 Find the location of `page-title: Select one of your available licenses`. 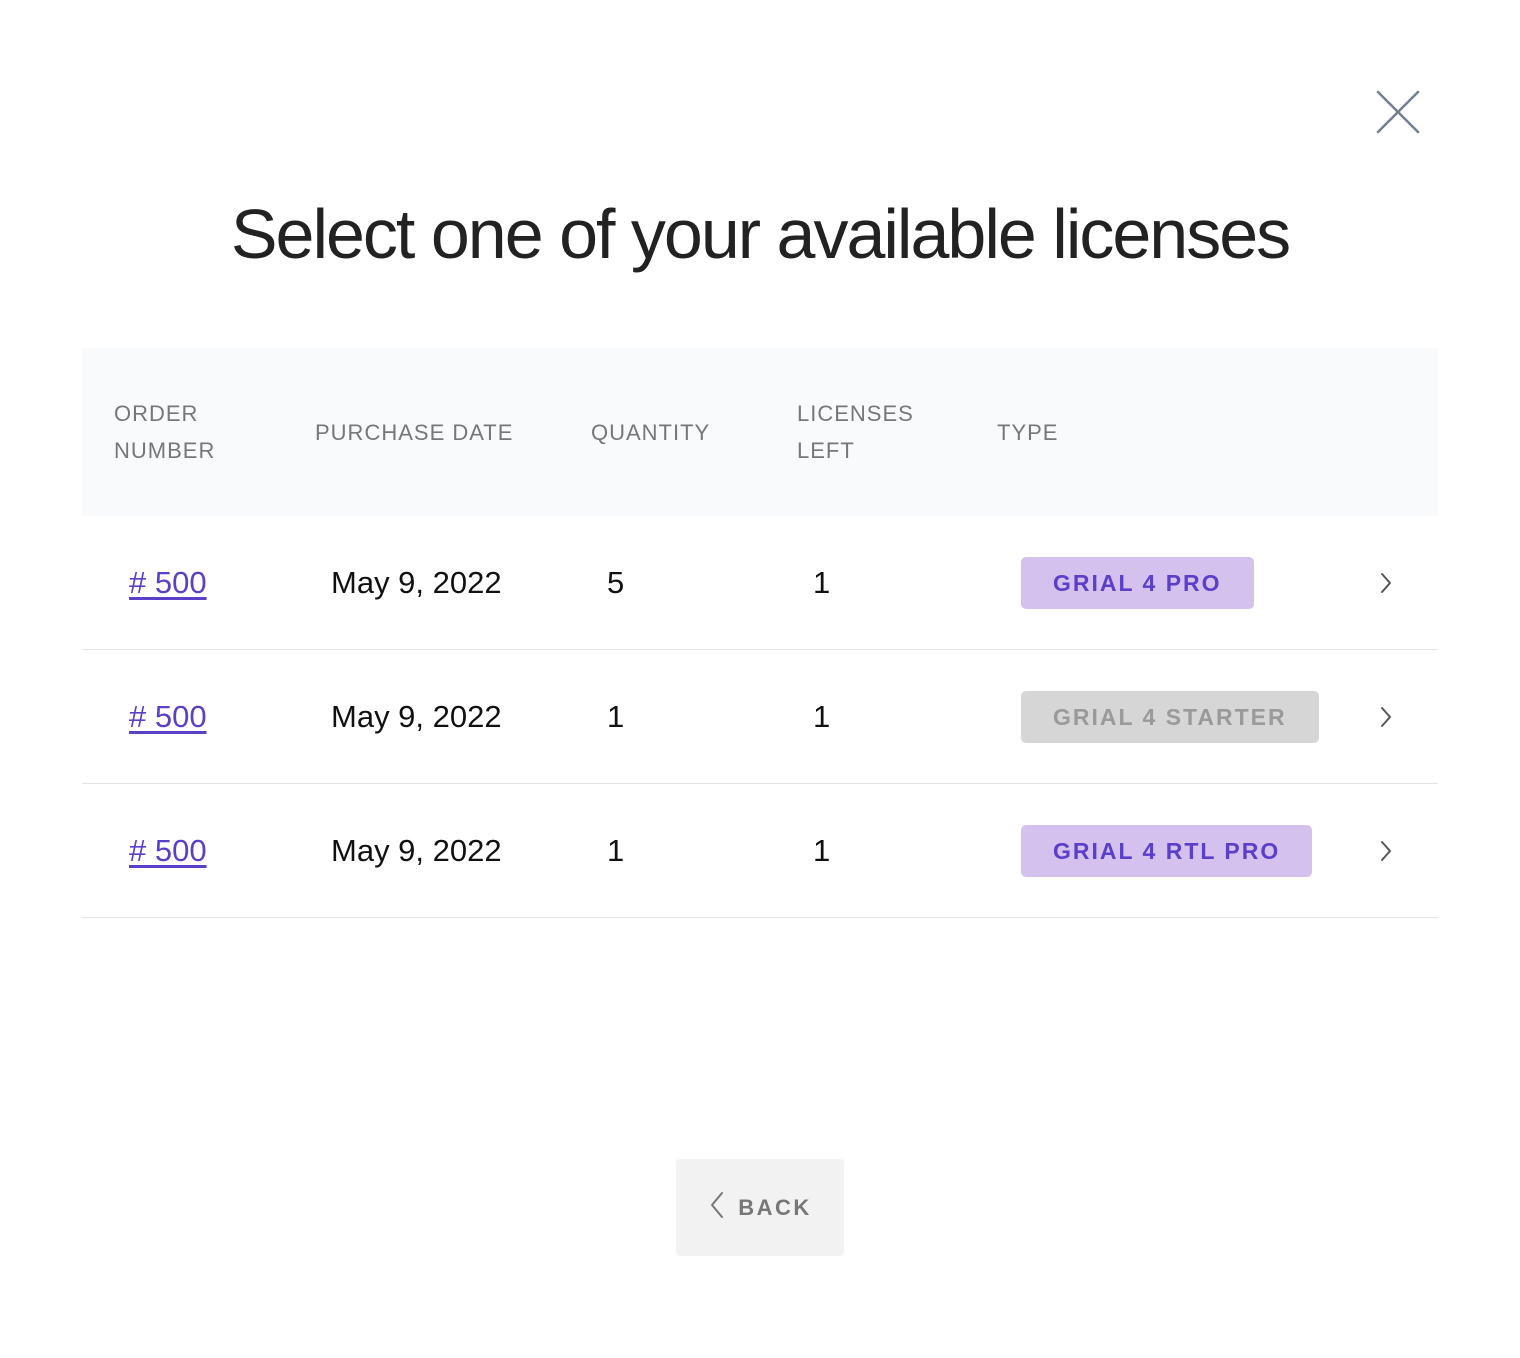

page-title: Select one of your available licenses is located at coordinates (760, 234).